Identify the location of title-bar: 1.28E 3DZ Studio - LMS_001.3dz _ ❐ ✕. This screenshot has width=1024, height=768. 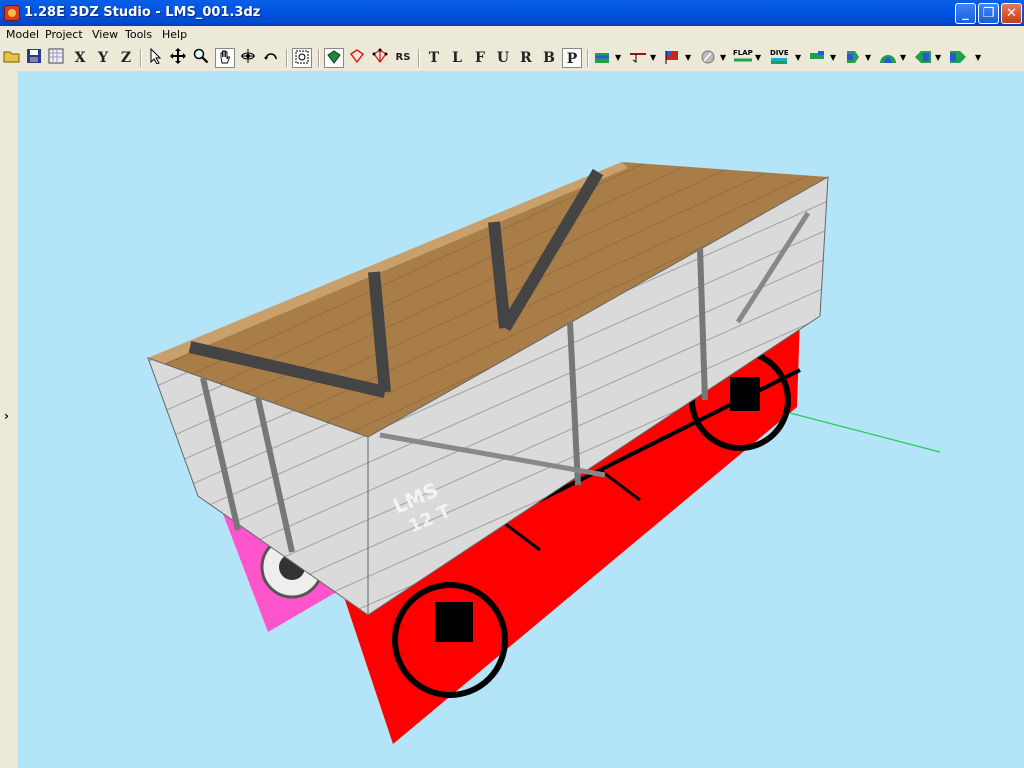
(512, 13).